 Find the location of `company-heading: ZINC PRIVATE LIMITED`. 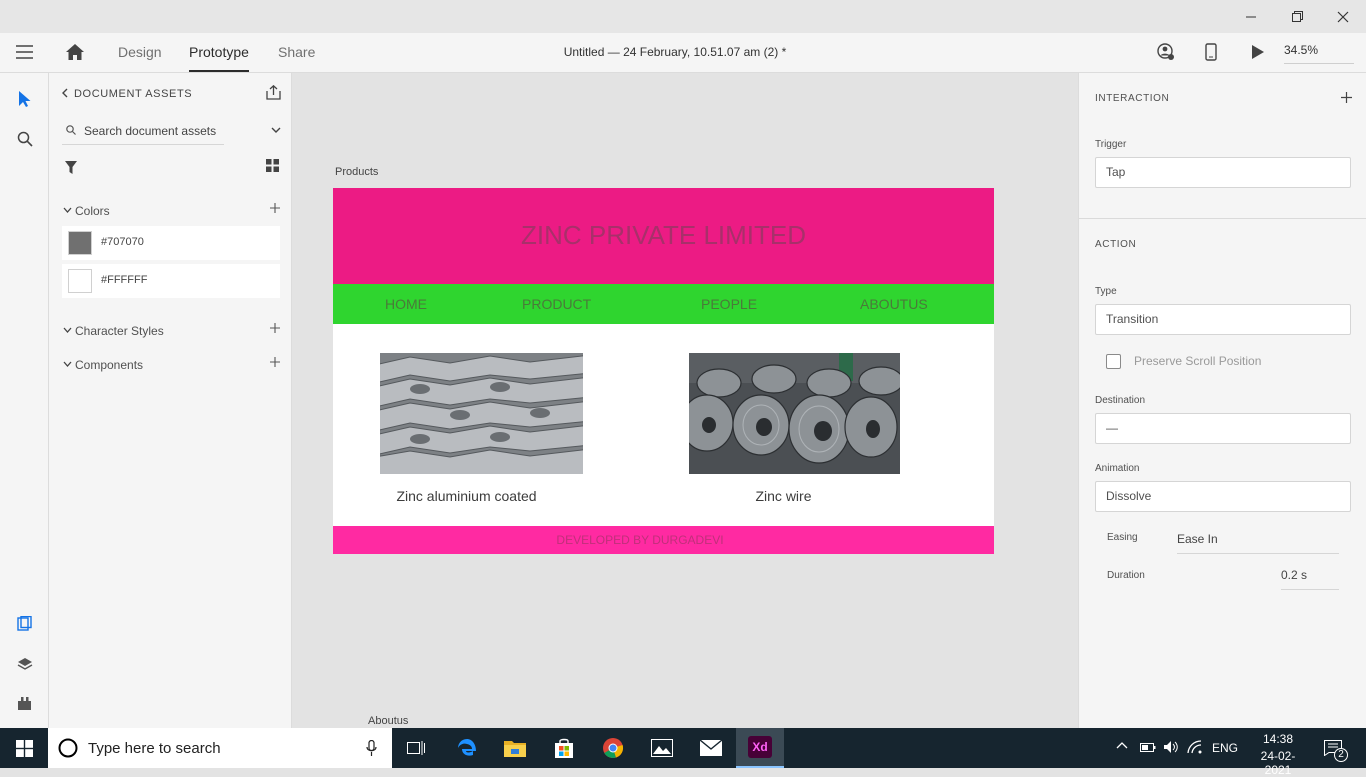

company-heading: ZINC PRIVATE LIMITED is located at coordinates (663, 235).